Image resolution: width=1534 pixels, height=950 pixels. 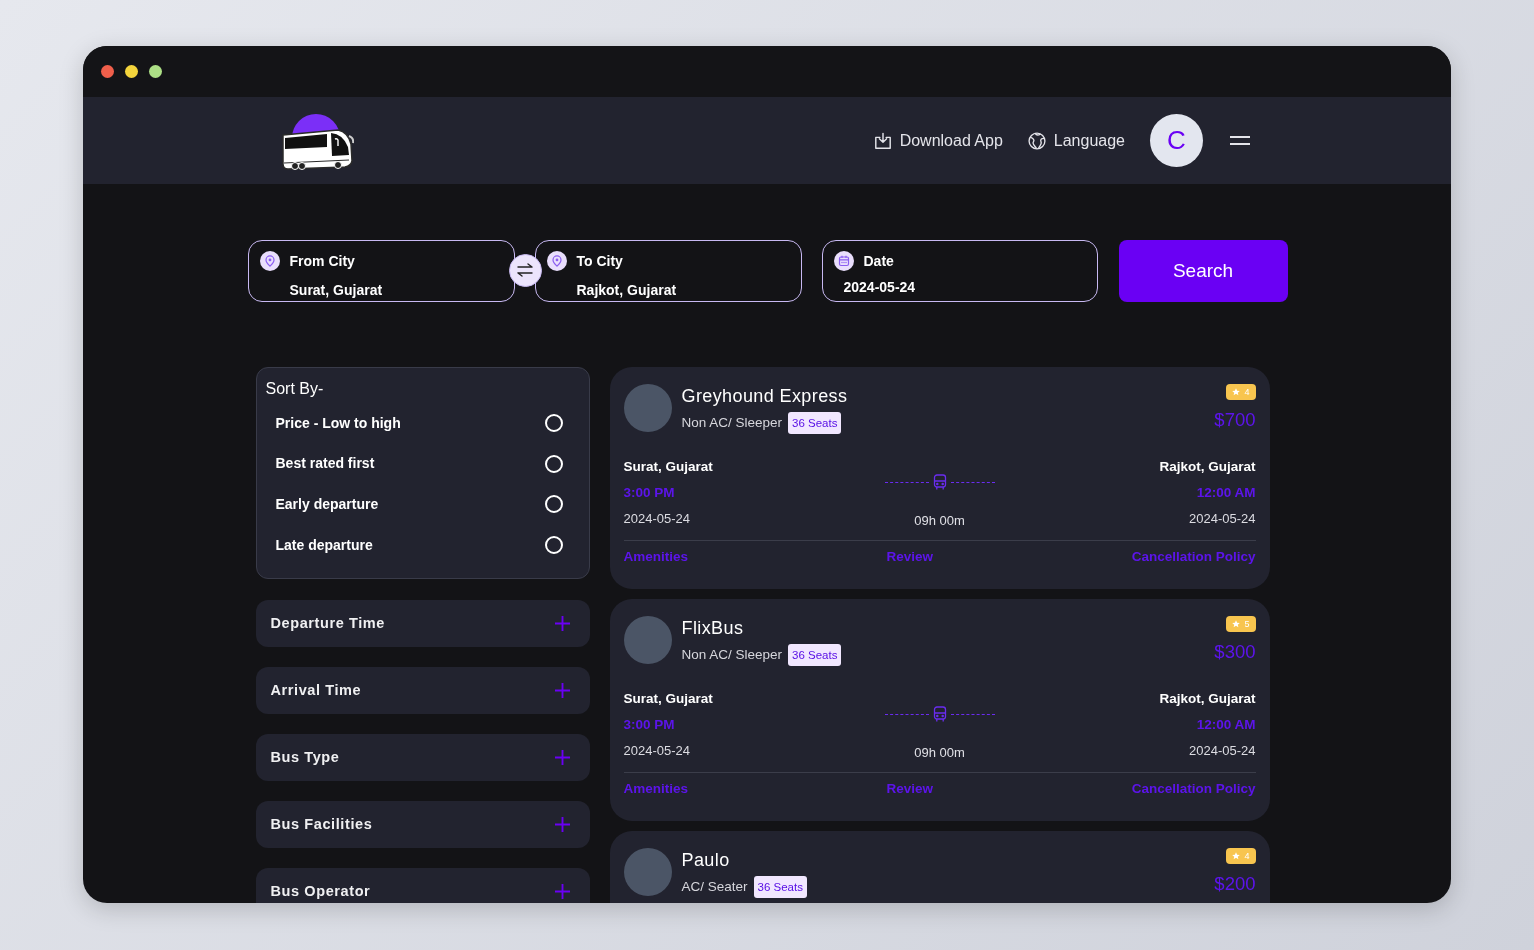 I want to click on rating-value: 5, so click(x=1247, y=624).